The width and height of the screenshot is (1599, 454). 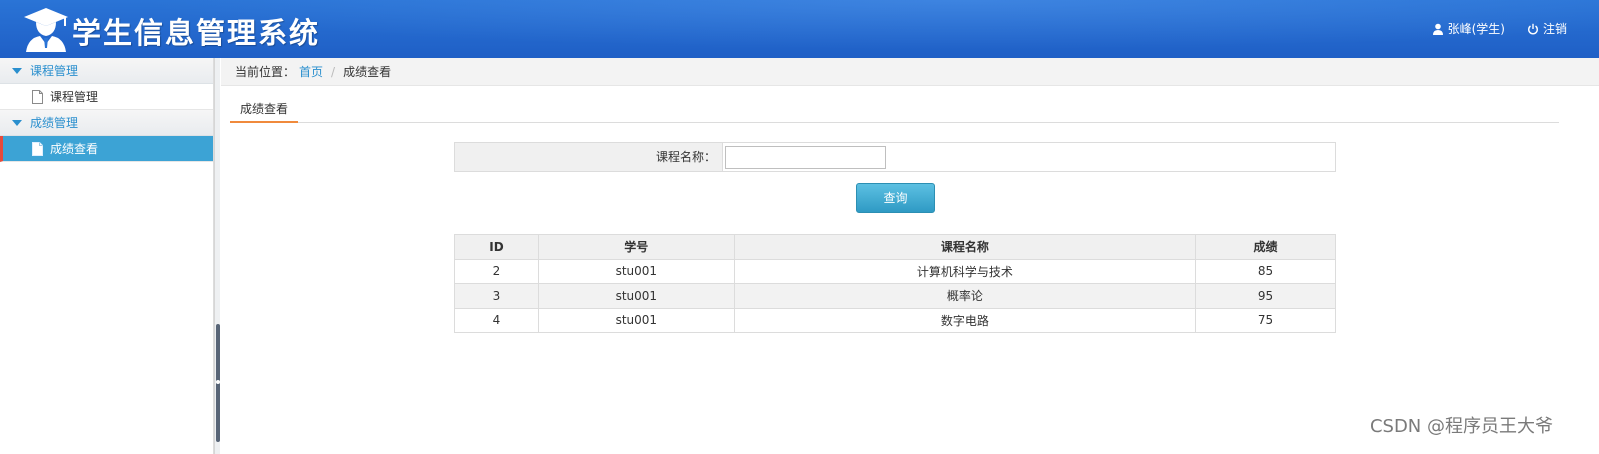 What do you see at coordinates (1533, 28) in the screenshot?
I see `power-icon` at bounding box center [1533, 28].